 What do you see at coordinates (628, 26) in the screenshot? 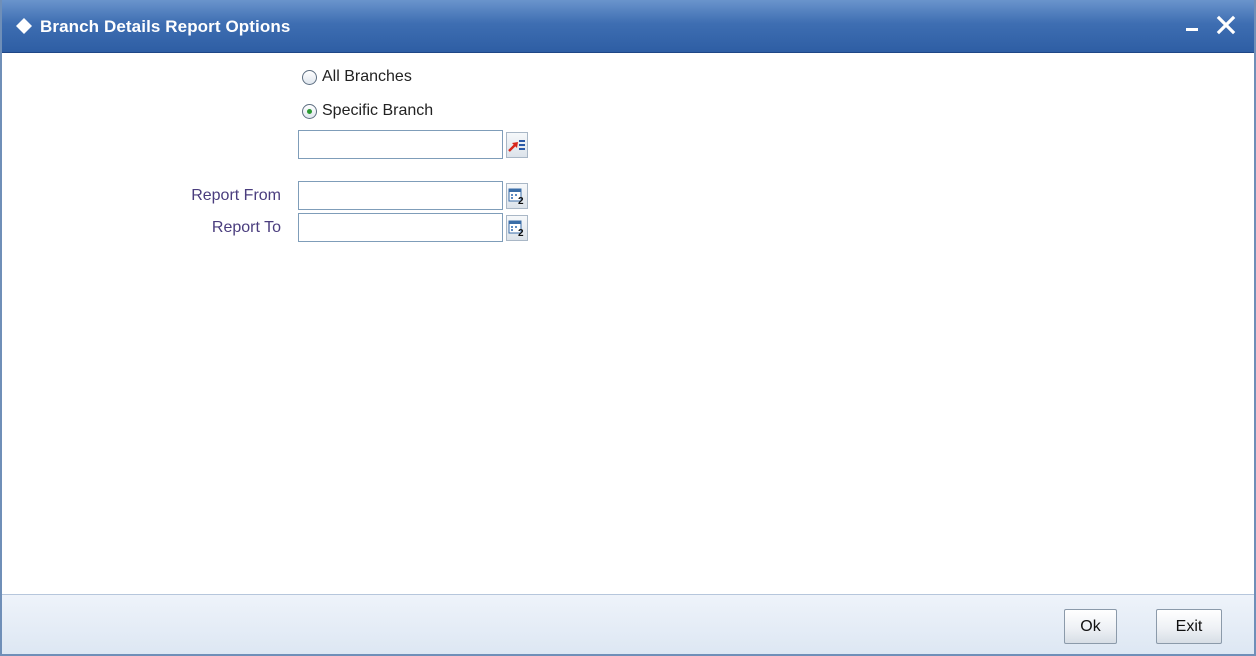
I see `title-bar: Branch Details Report Options` at bounding box center [628, 26].